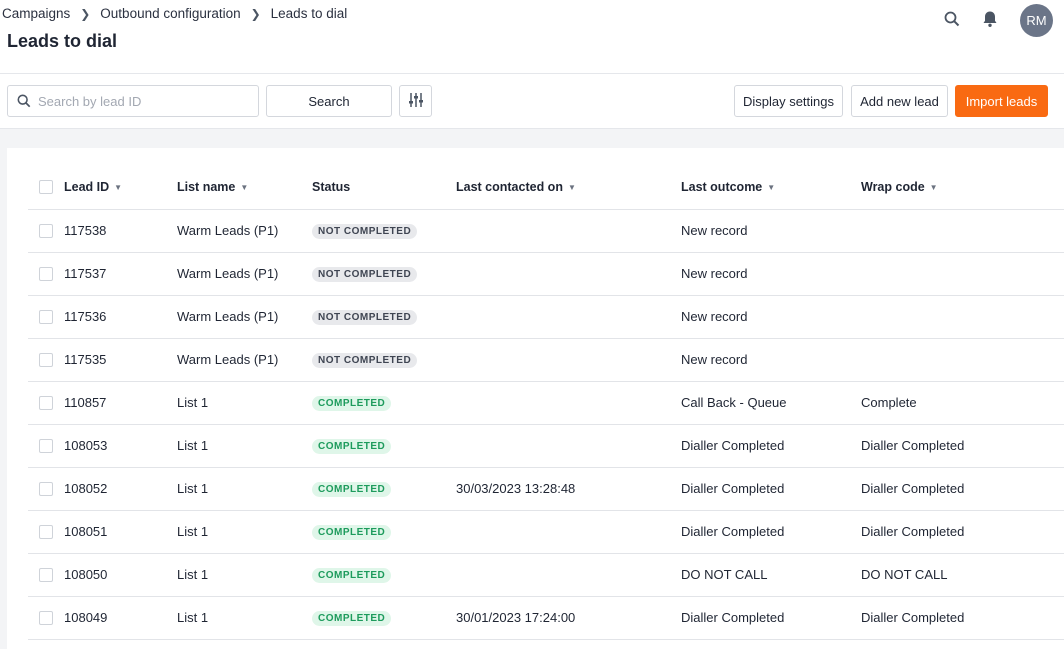 This screenshot has width=1064, height=649. Describe the element at coordinates (120, 274) in the screenshot. I see `lead-id-cell: 117537` at that location.